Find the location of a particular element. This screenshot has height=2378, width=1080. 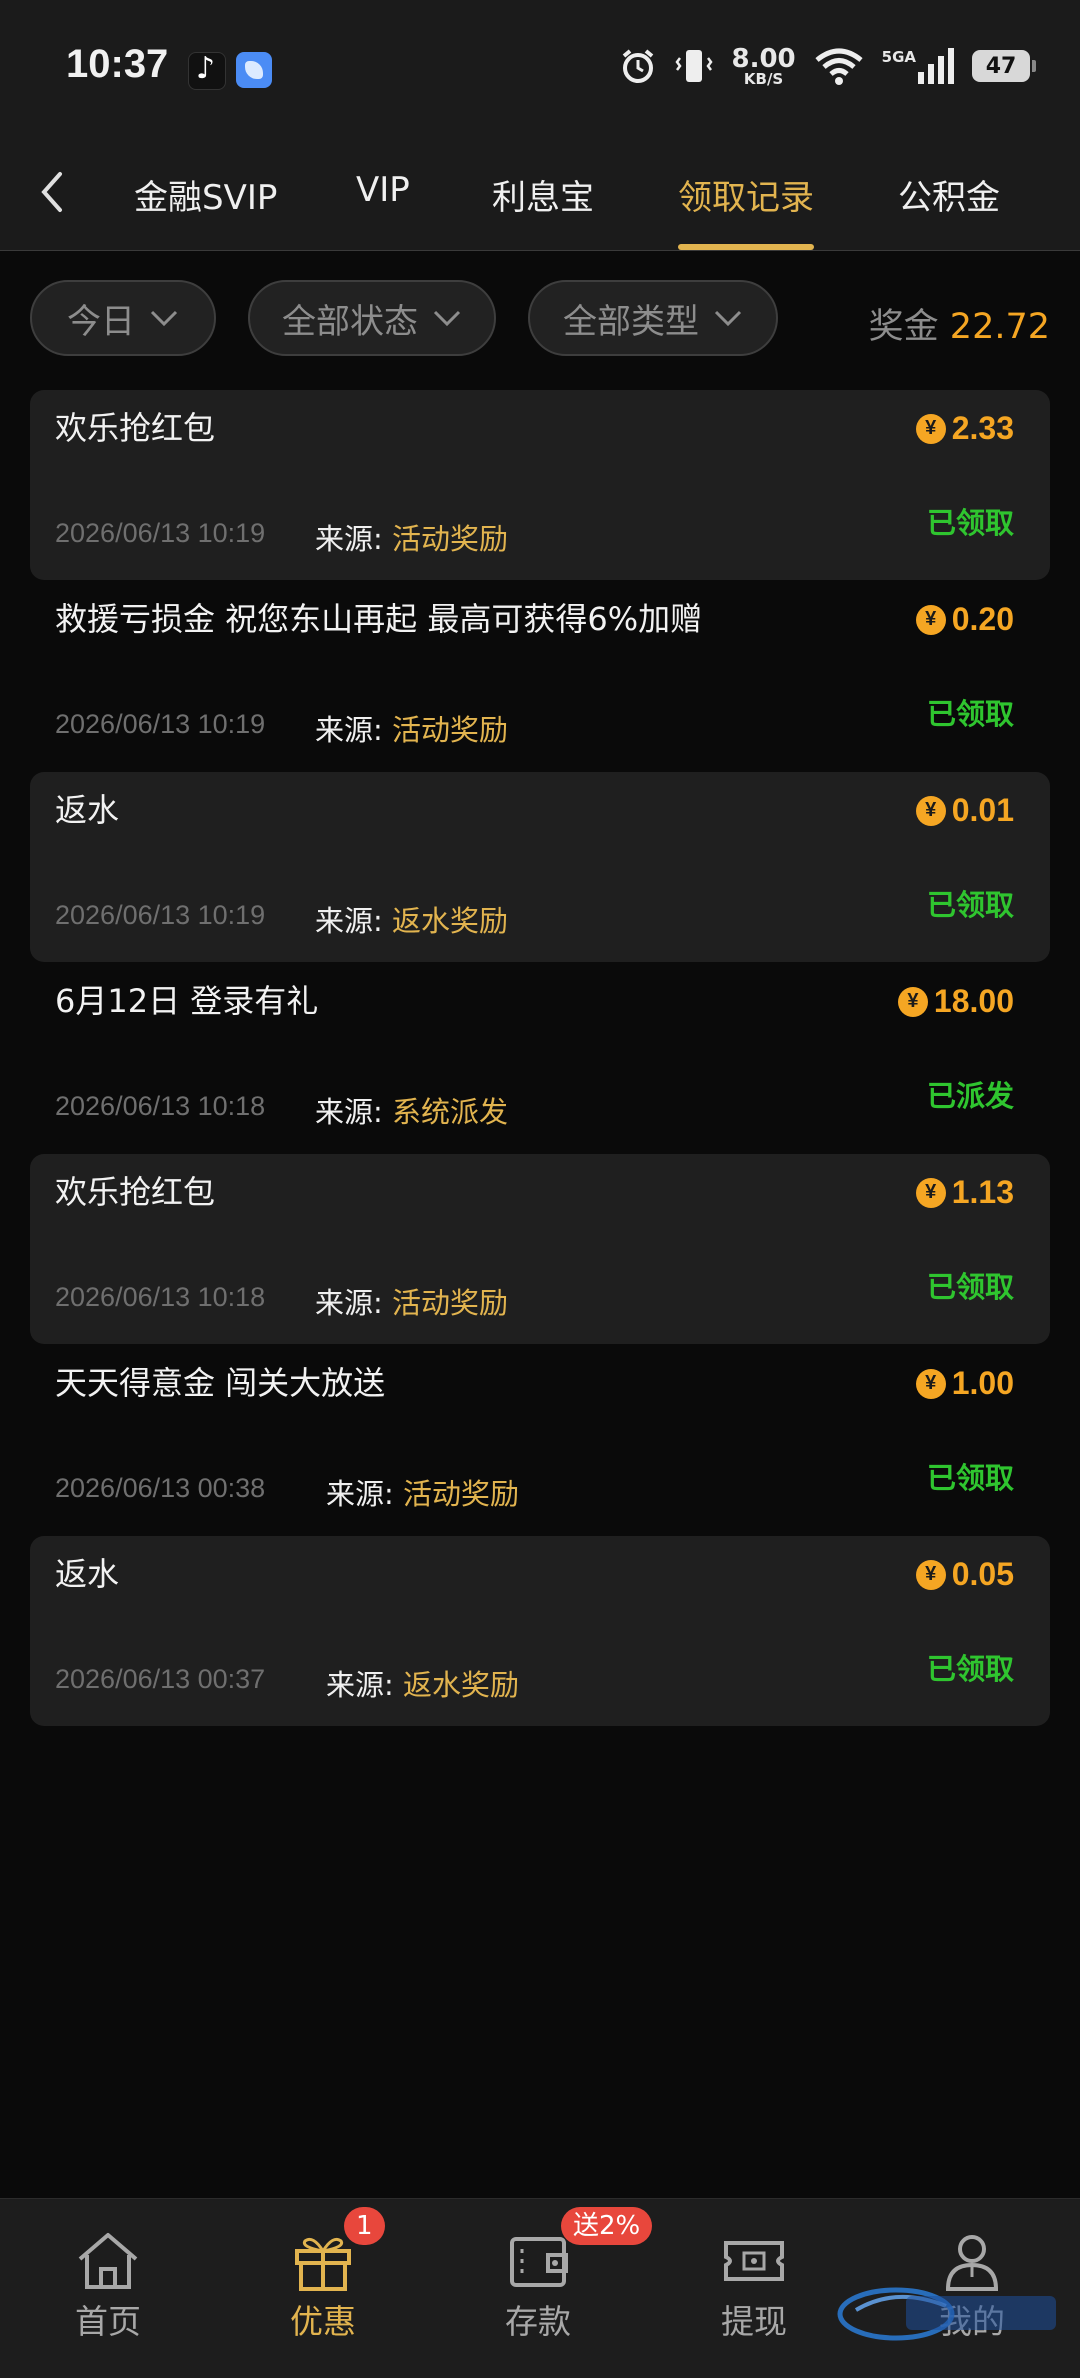

record-item: 返水 ¥ 0.05 2026/06/13 00:37 来源: 返水奖励 已领取 is located at coordinates (540, 1631).